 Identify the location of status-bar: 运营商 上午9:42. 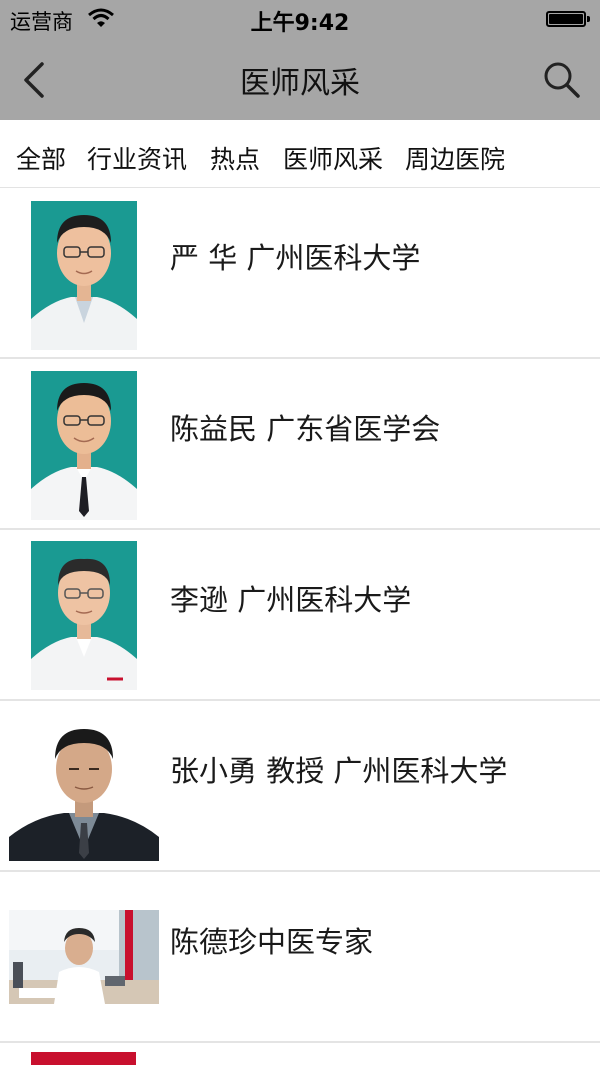
(300, 20).